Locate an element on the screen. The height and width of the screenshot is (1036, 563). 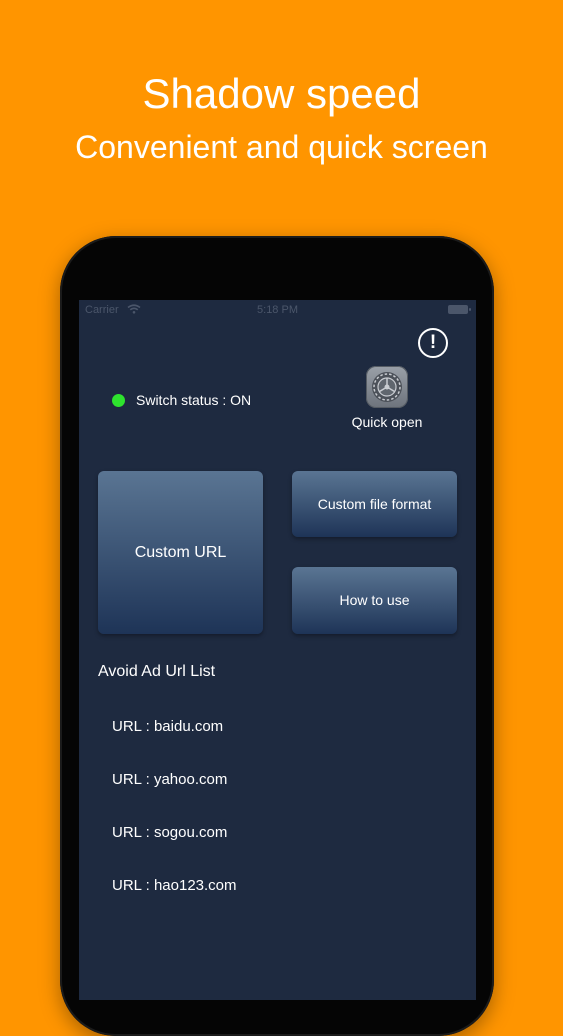
list-item: URL : baidu.com is located at coordinates (167, 726).